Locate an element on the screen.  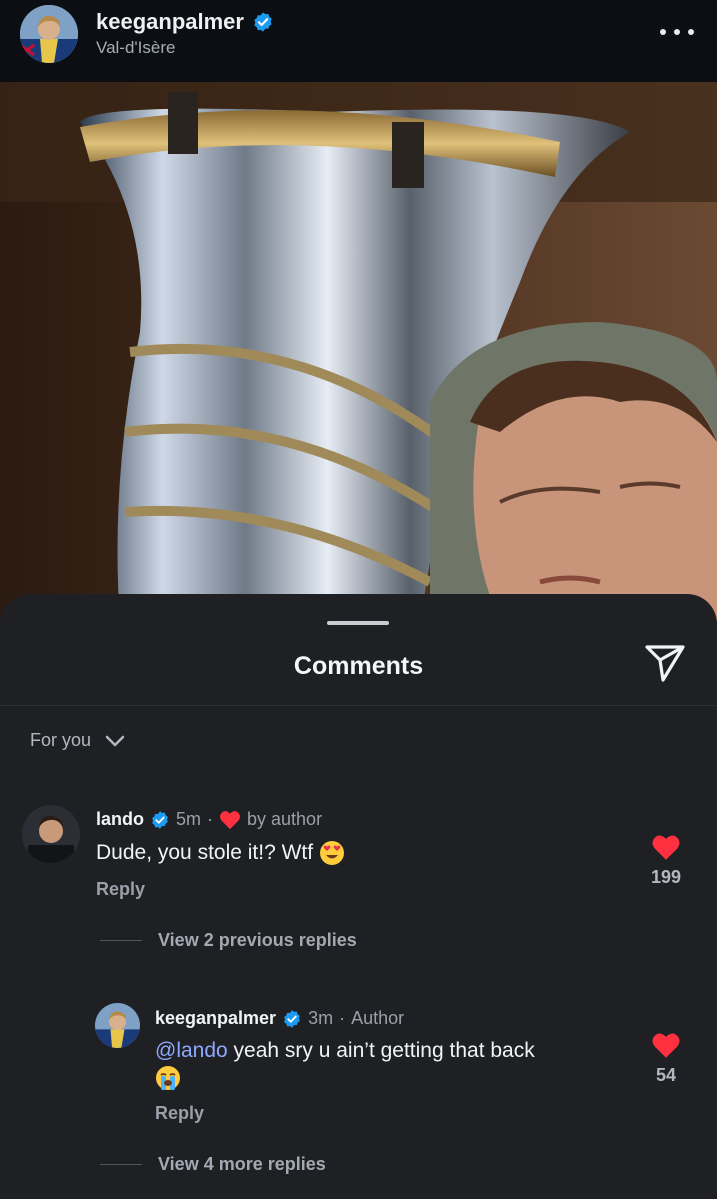
like-button: 199 is located at coordinates (666, 861).